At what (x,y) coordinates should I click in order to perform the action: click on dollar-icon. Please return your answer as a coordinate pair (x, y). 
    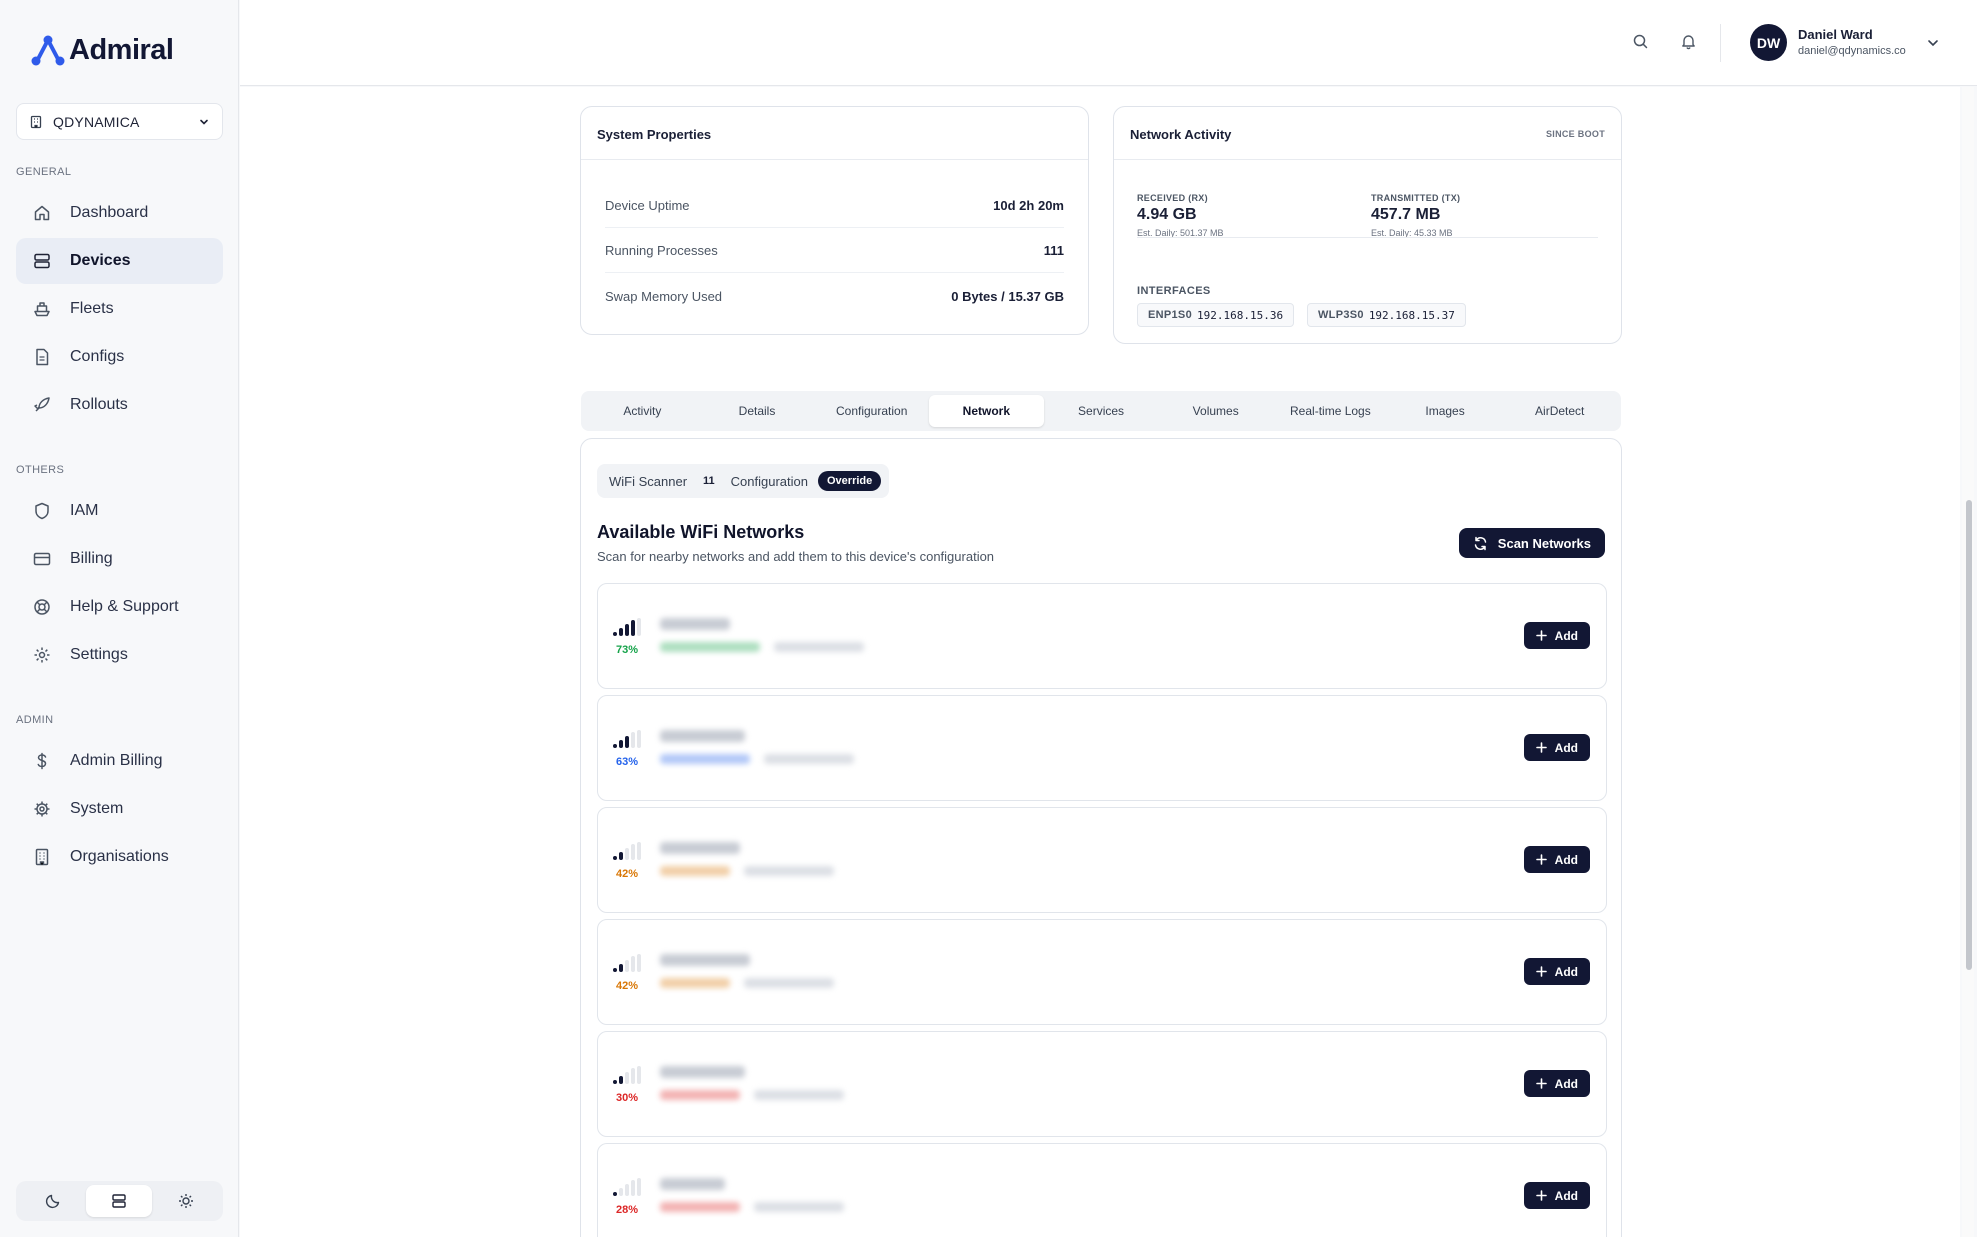
    Looking at the image, I should click on (42, 761).